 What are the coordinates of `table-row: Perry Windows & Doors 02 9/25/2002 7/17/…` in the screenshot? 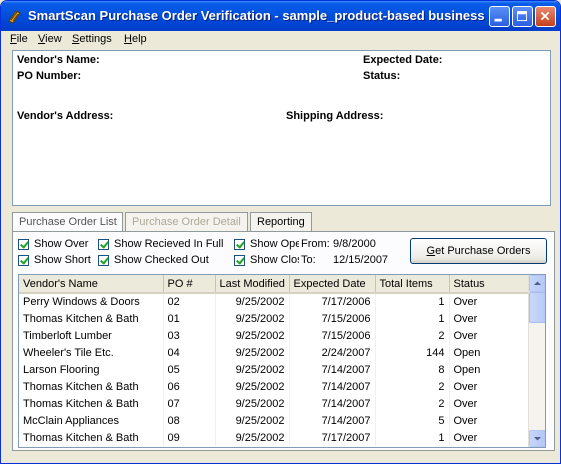 It's located at (274, 301).